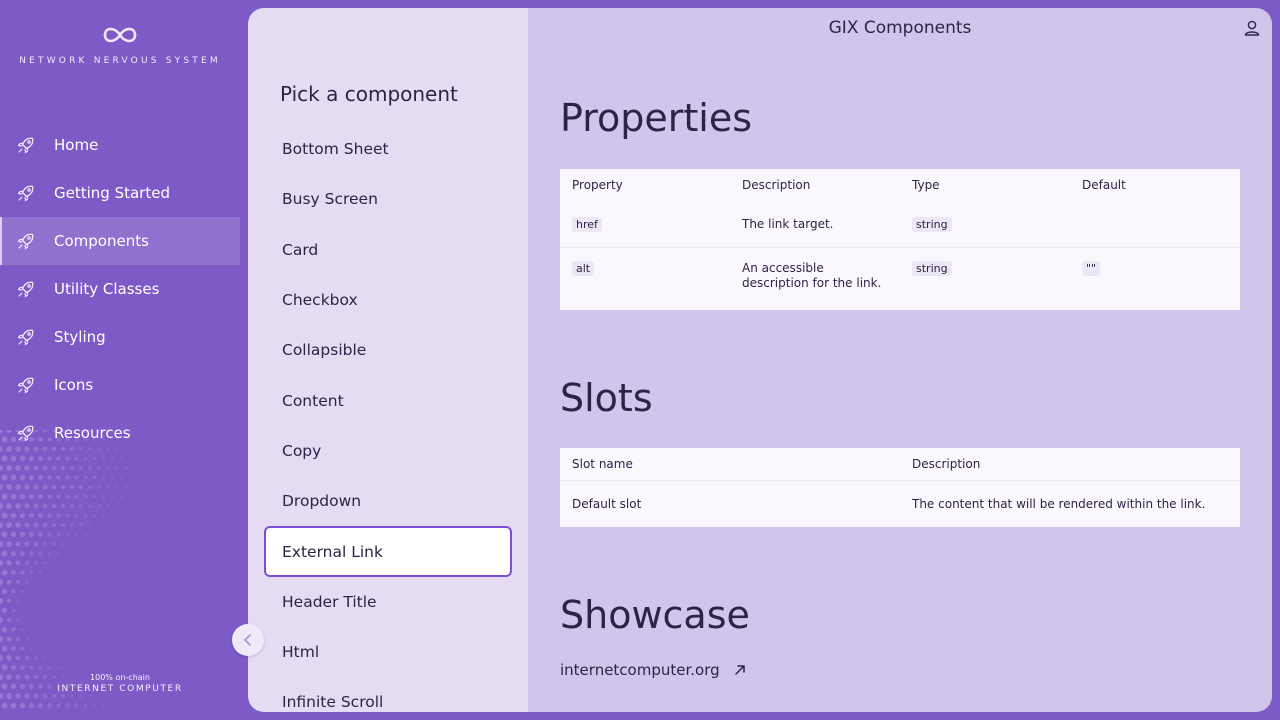  What do you see at coordinates (120, 677) in the screenshot?
I see `ic-badge-subtitle: 100% on-chain` at bounding box center [120, 677].